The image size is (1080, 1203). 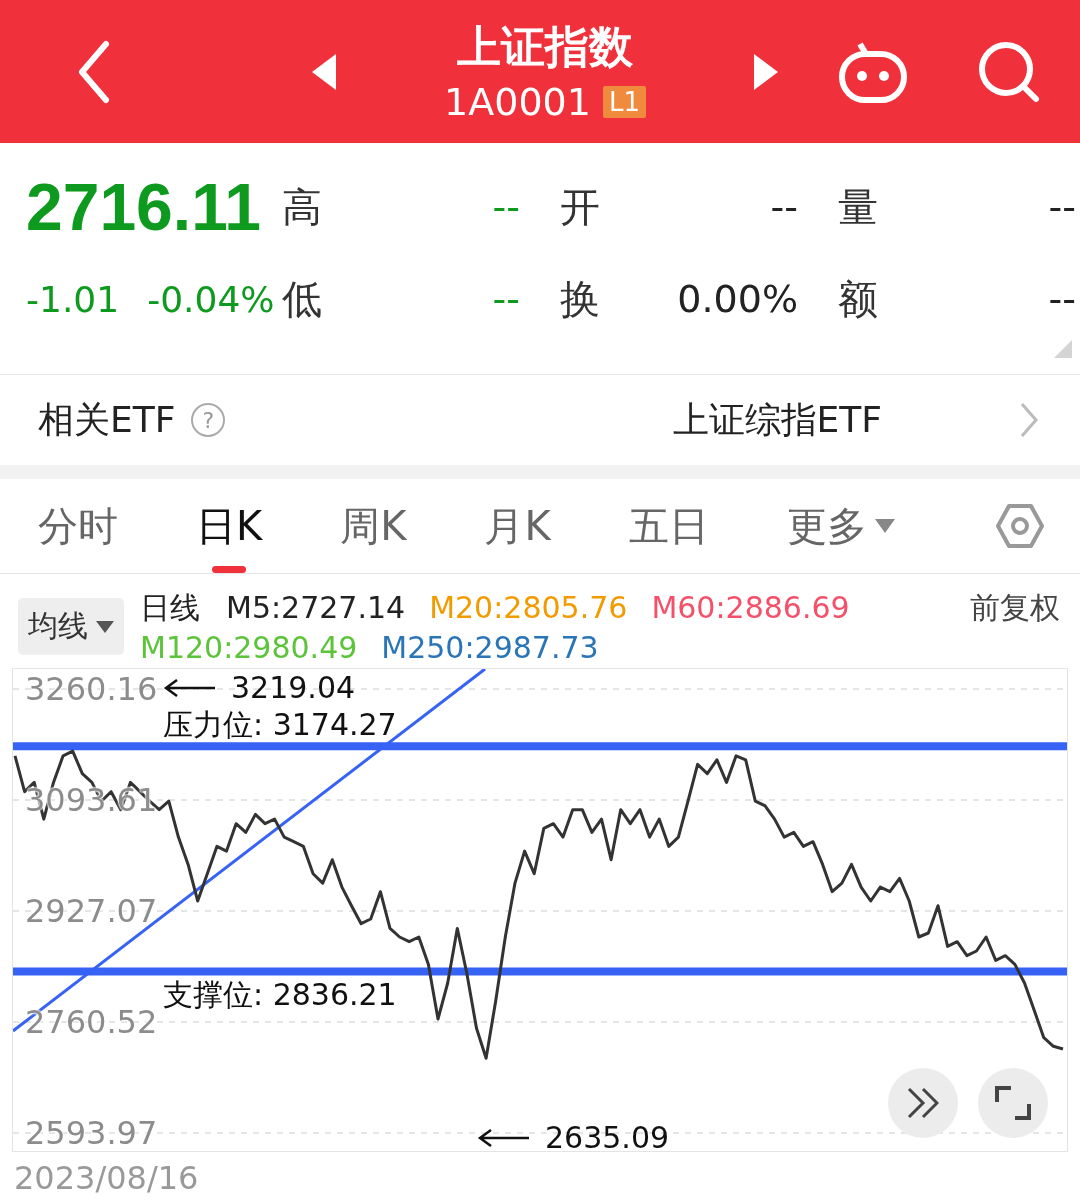 What do you see at coordinates (517, 526) in the screenshot?
I see `period-tab: 月K` at bounding box center [517, 526].